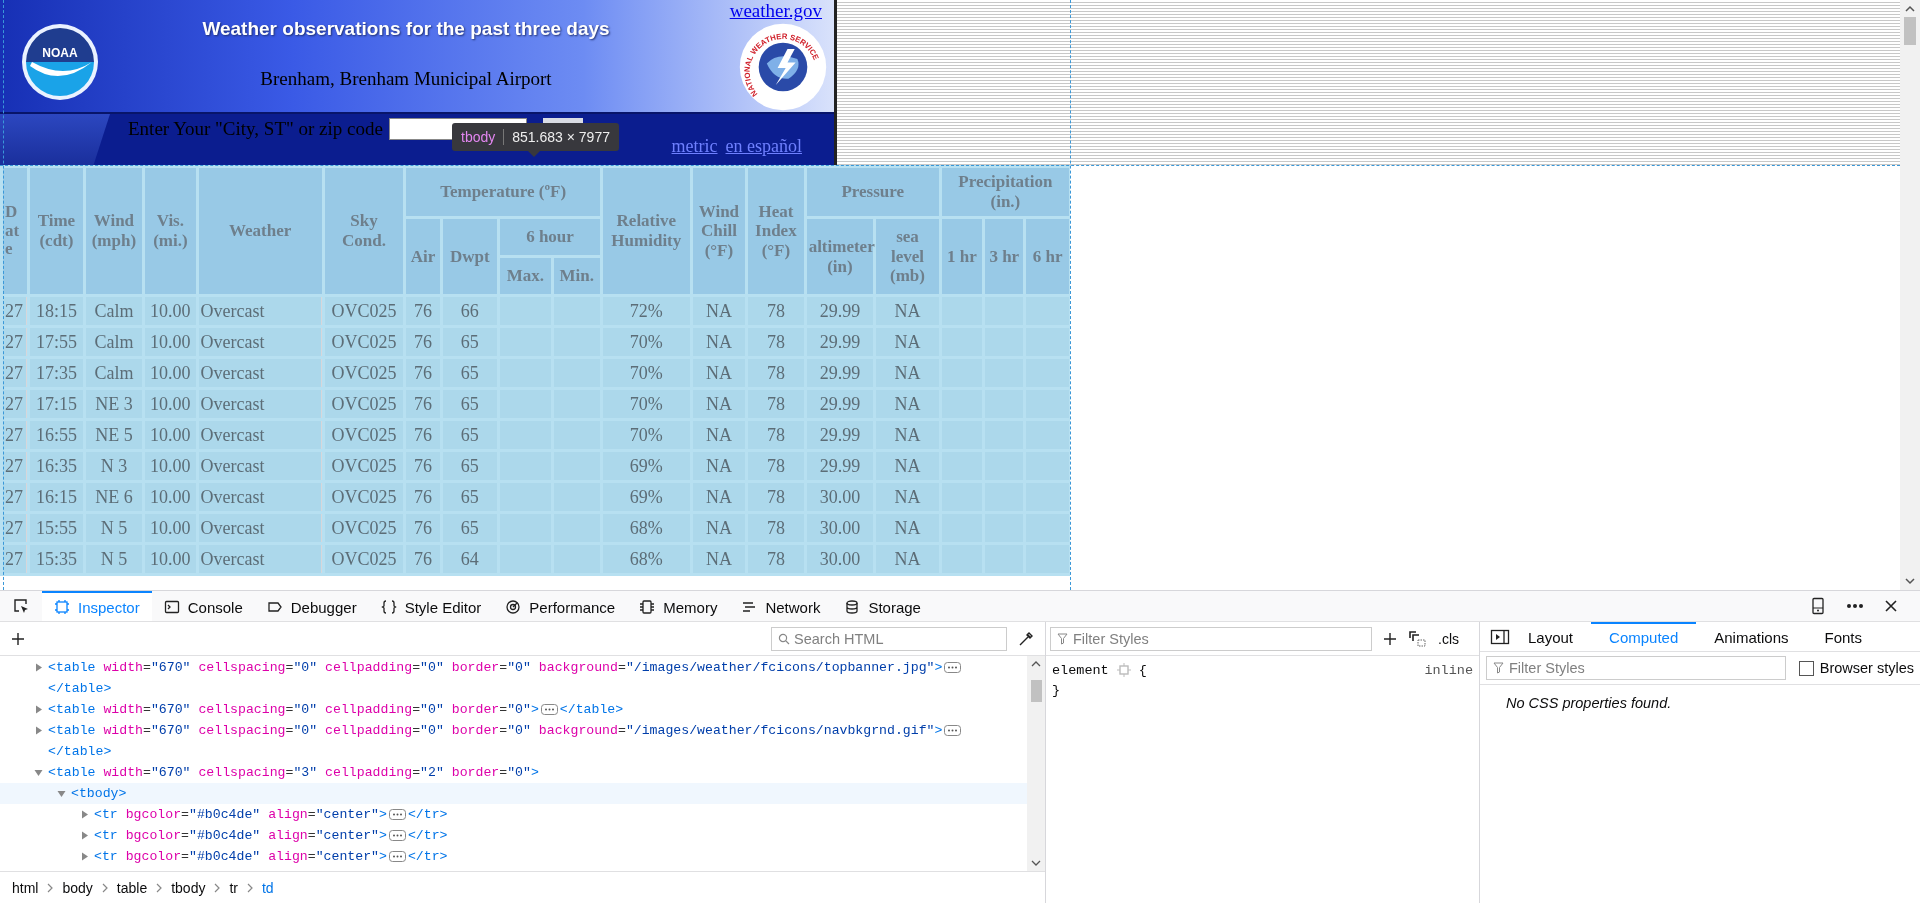  I want to click on empty-message: No CSS properties found., so click(1589, 702).